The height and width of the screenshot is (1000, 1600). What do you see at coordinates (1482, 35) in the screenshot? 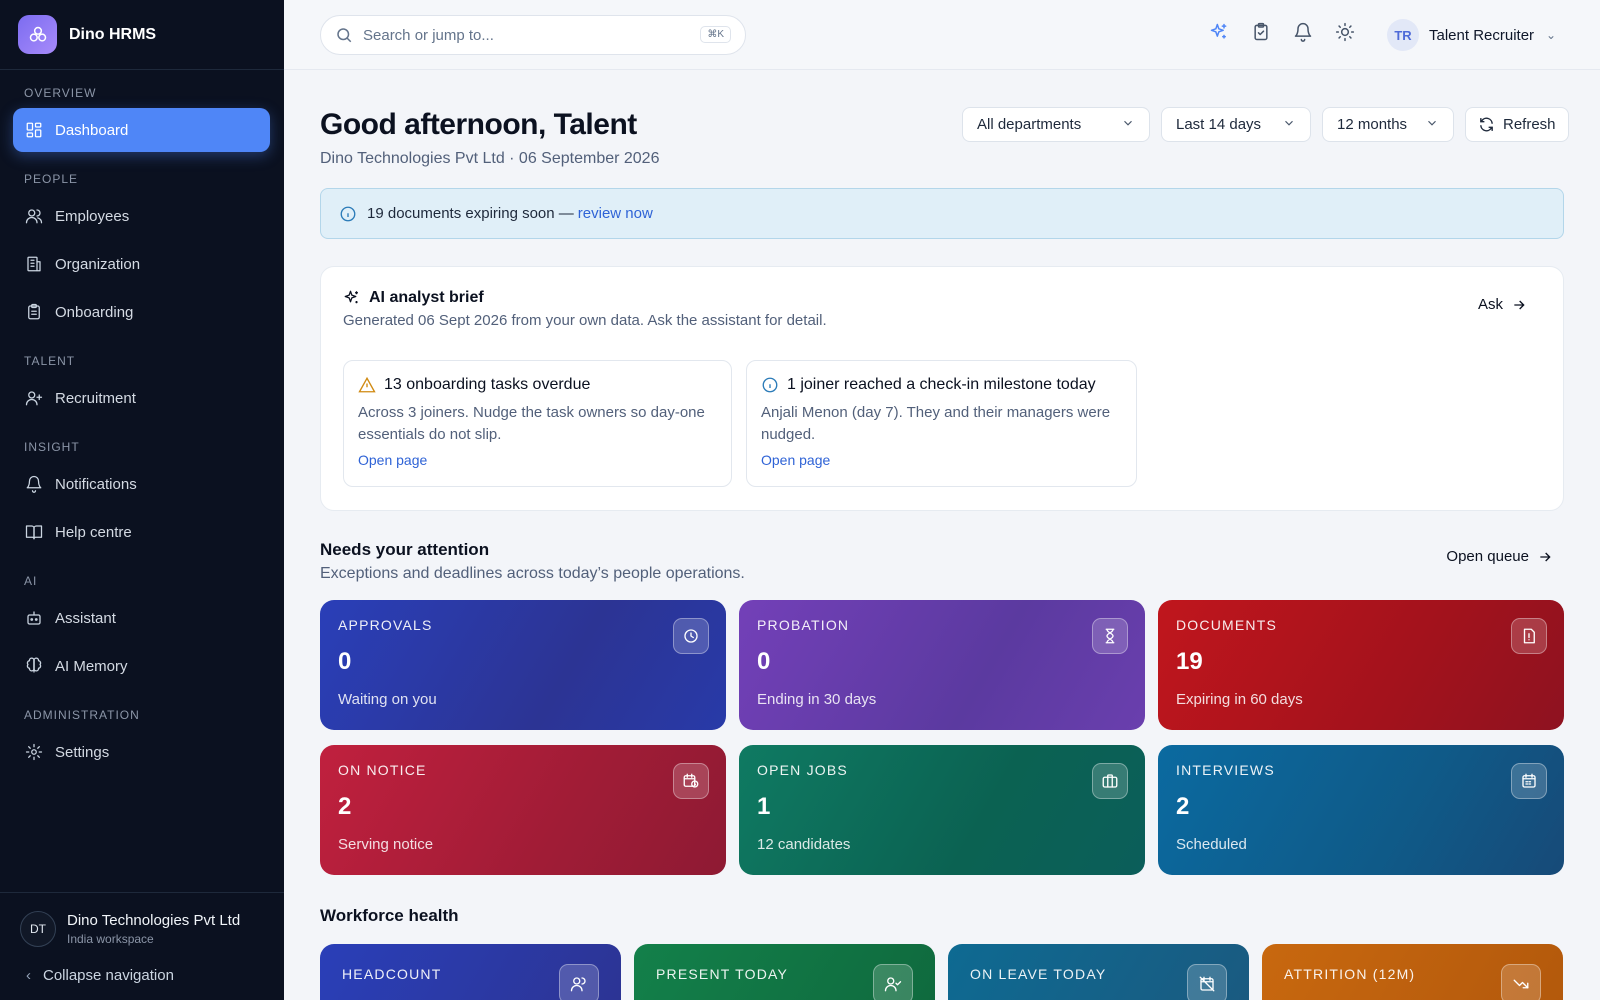
I see `user-name: Talent Recruiter` at bounding box center [1482, 35].